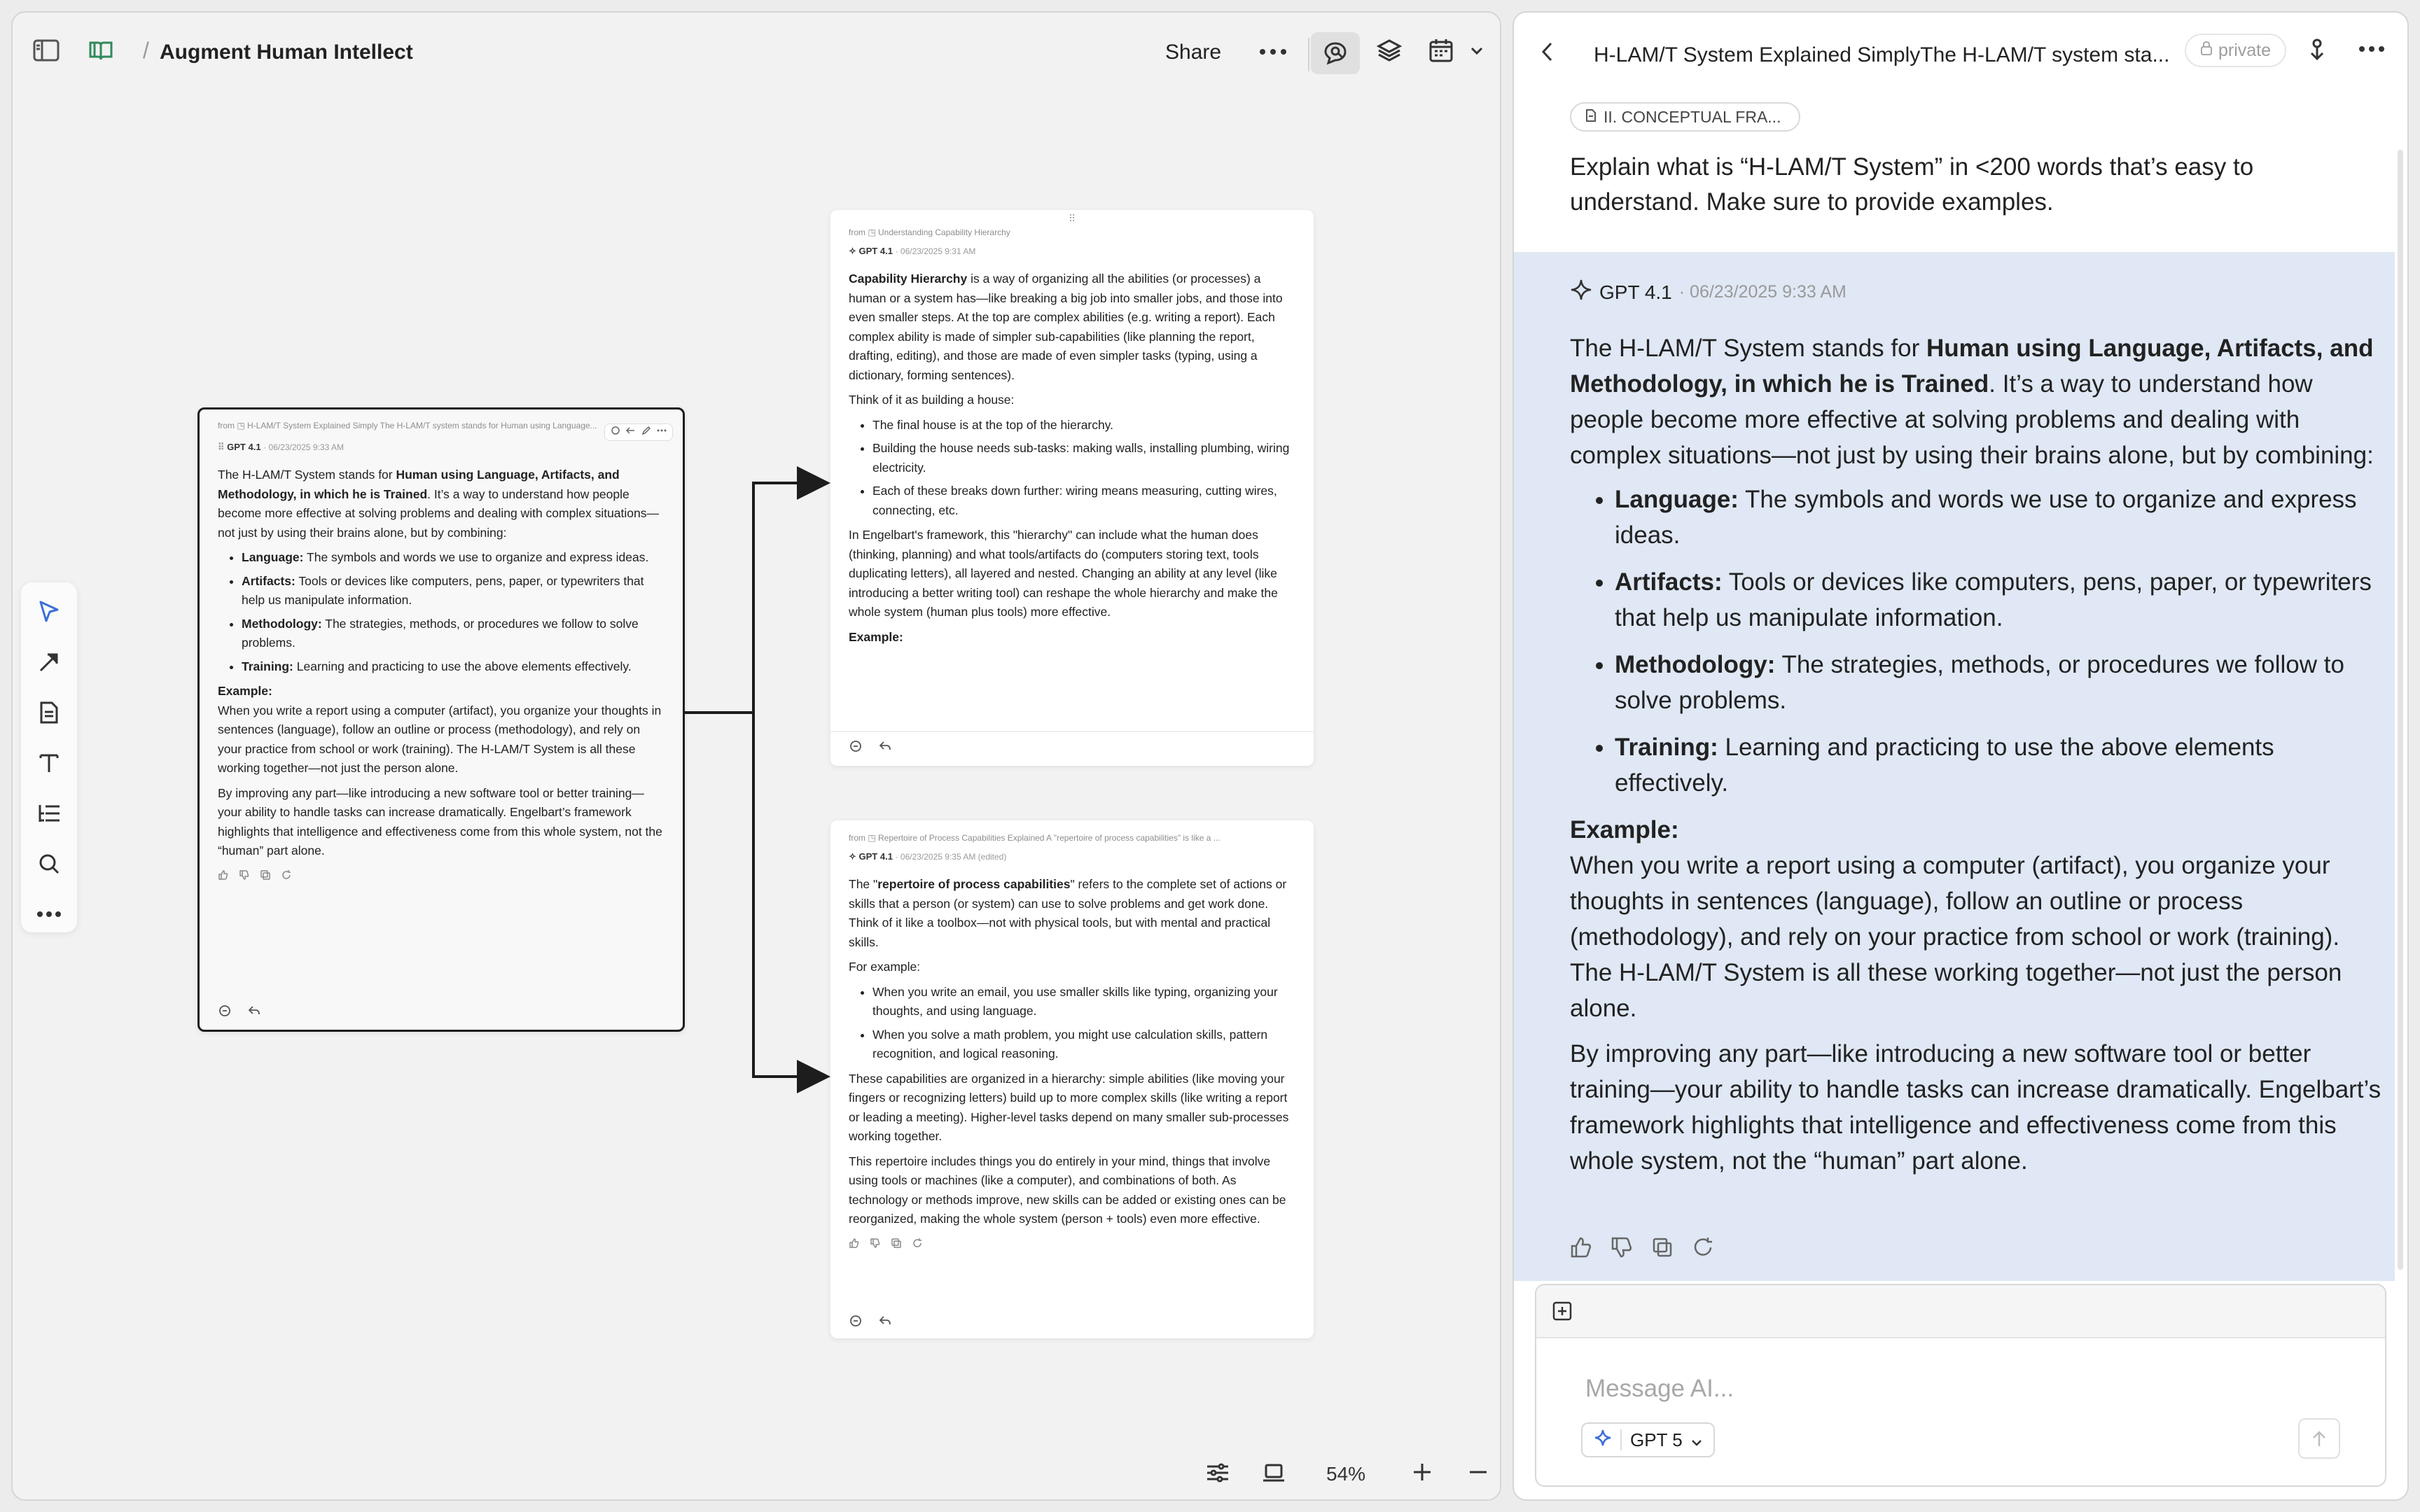  I want to click on timestamp: · 06/23/2025 9:35 AM (edited), so click(951, 857).